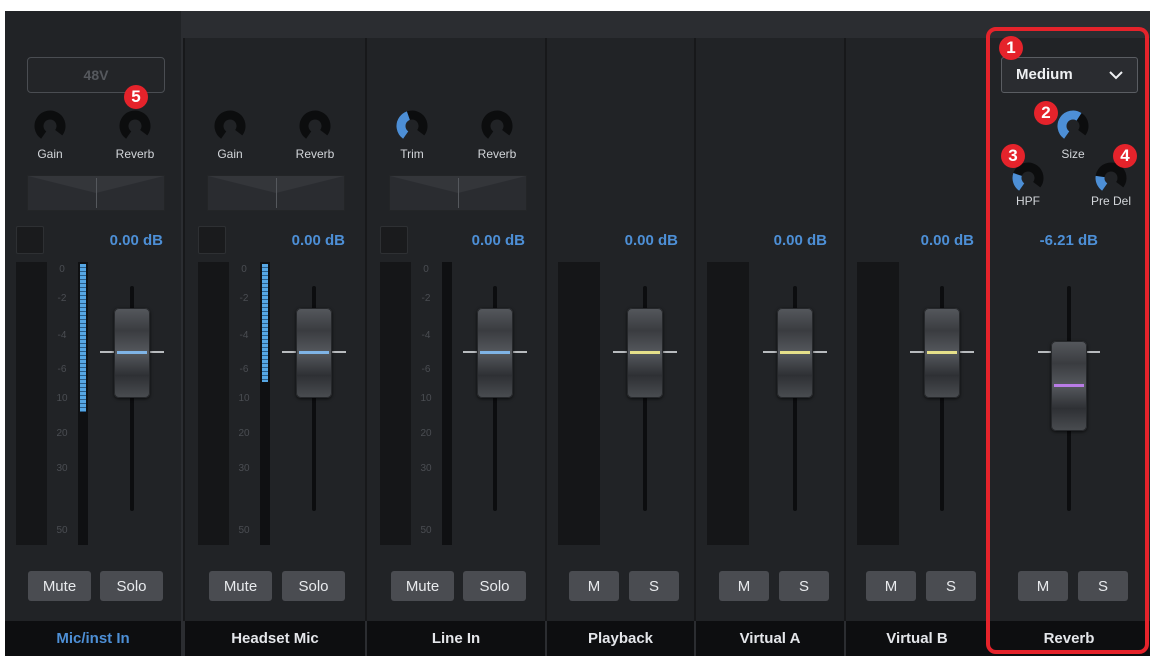  I want to click on channel-strip-playback: 0.00 dB M S Playback, so click(620, 333).